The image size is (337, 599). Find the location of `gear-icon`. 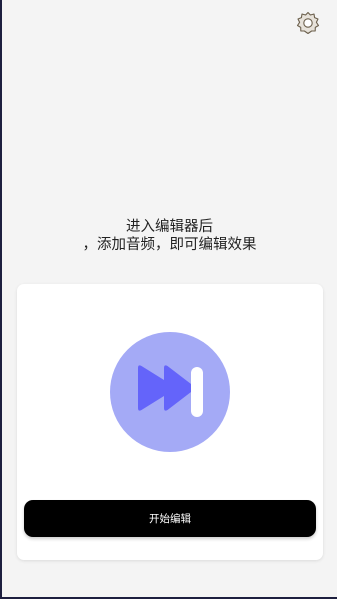

gear-icon is located at coordinates (308, 23).